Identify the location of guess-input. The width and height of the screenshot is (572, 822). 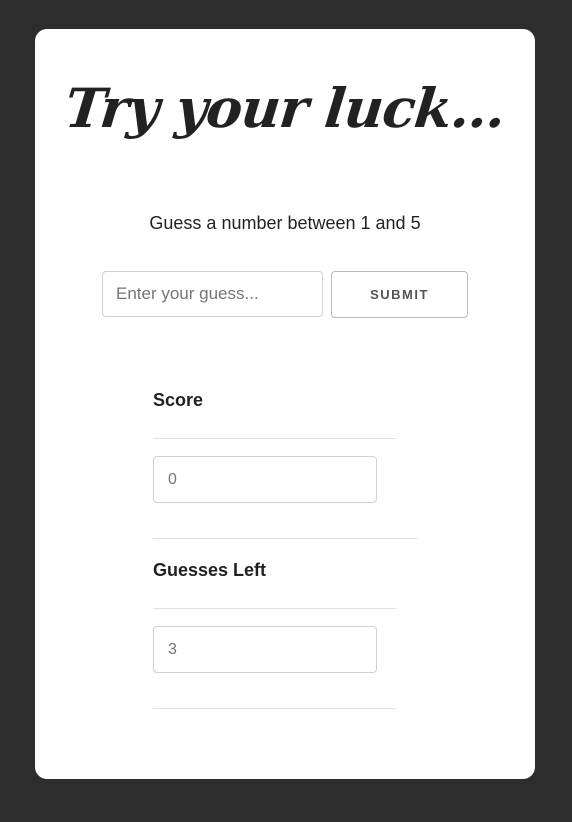
(212, 294).